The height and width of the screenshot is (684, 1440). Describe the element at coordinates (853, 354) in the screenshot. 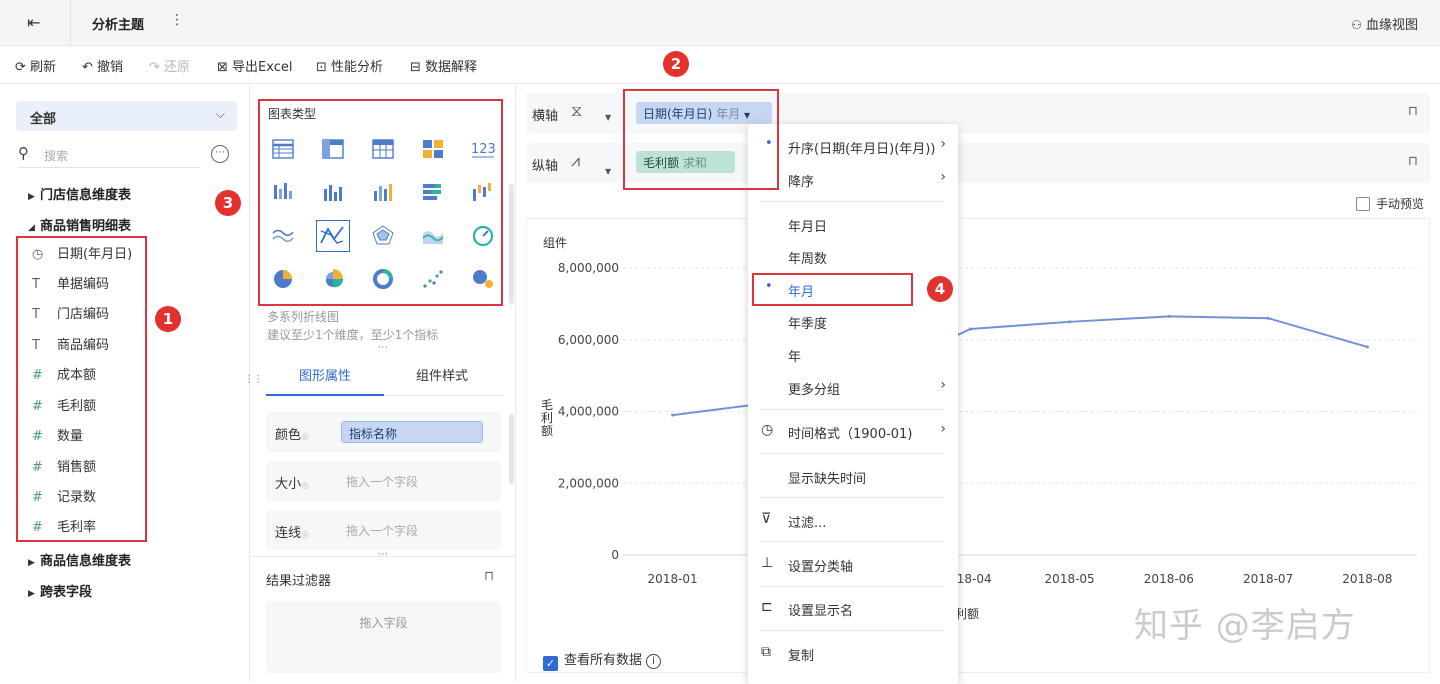

I see `menu-item-year: 年` at that location.